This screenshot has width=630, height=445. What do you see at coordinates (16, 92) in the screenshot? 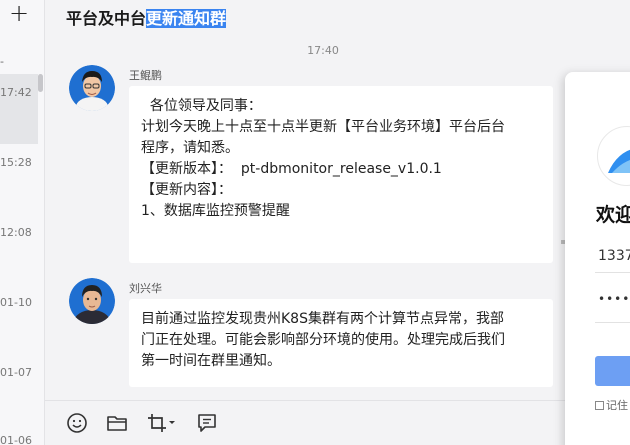
I see `session-time: 17:42` at bounding box center [16, 92].